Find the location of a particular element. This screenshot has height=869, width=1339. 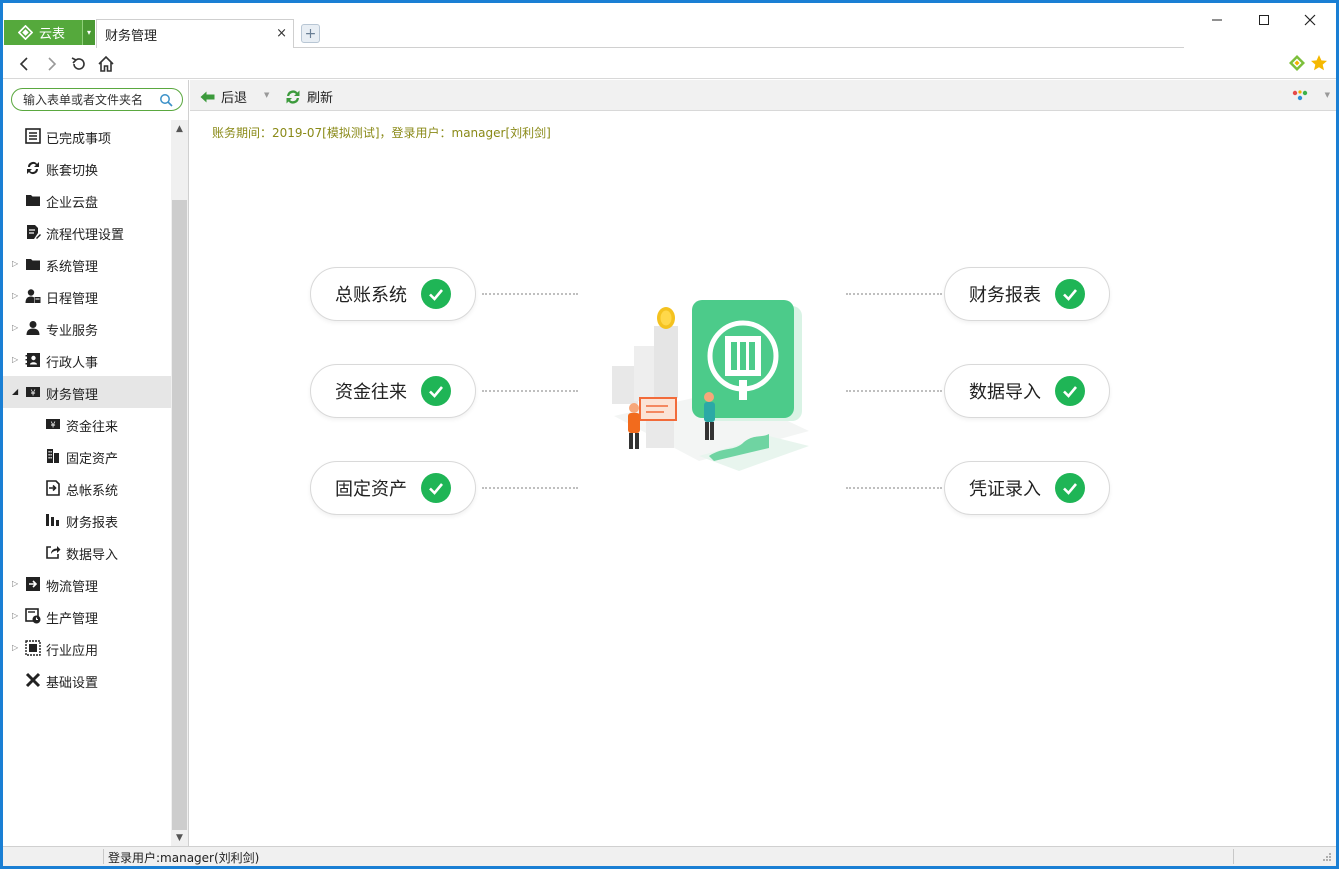

module-voucher-entry: 凭证录入 is located at coordinates (1027, 488).